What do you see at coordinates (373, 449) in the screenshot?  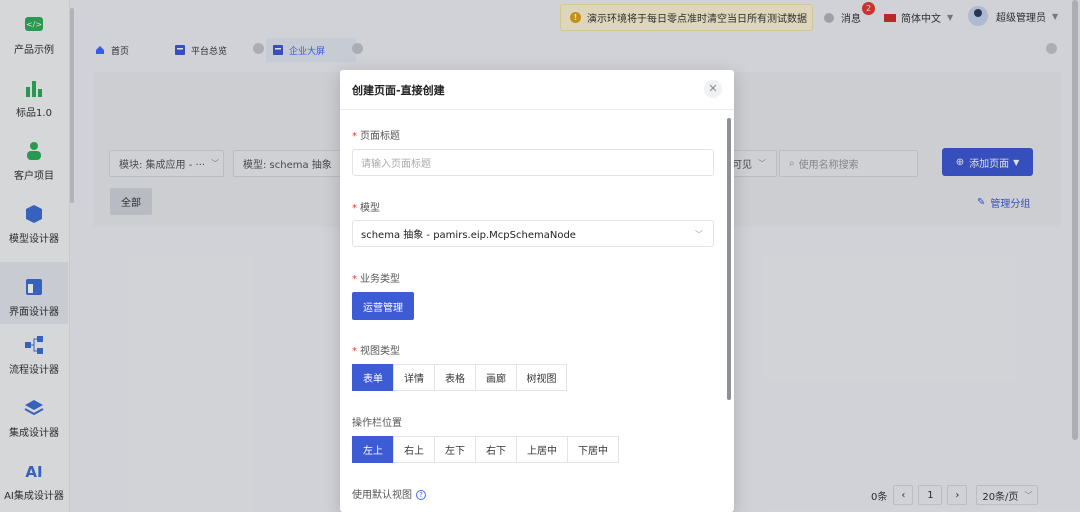 I see `position-top-left: 左上` at bounding box center [373, 449].